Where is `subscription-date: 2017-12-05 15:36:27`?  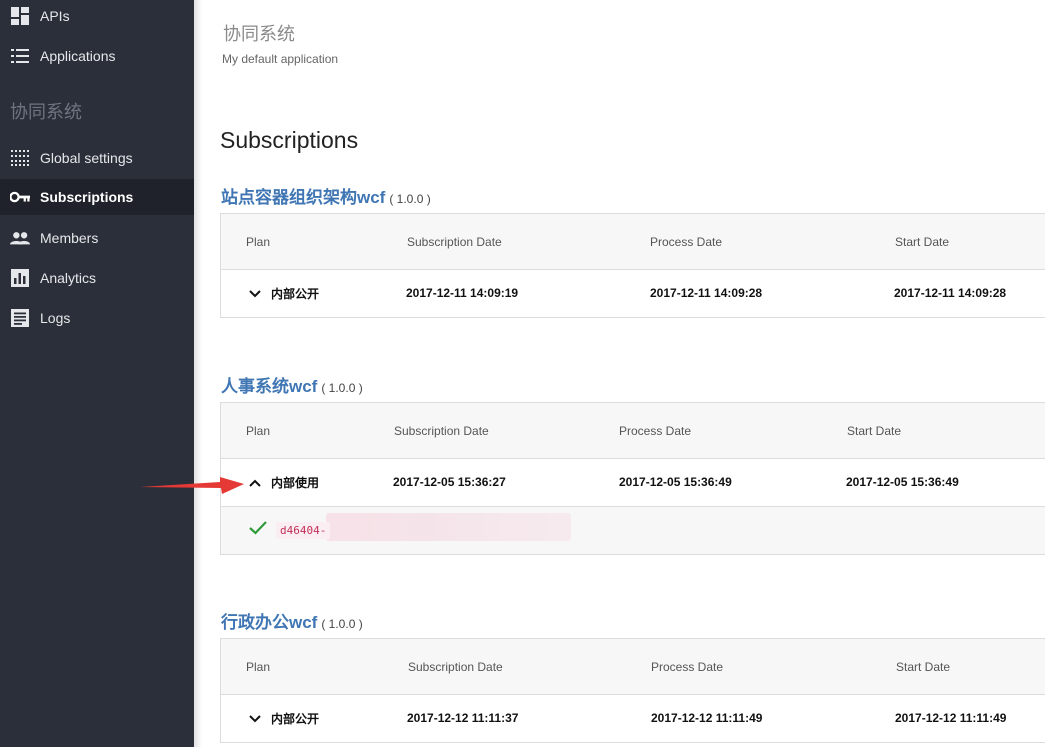 subscription-date: 2017-12-05 15:36:27 is located at coordinates (449, 482).